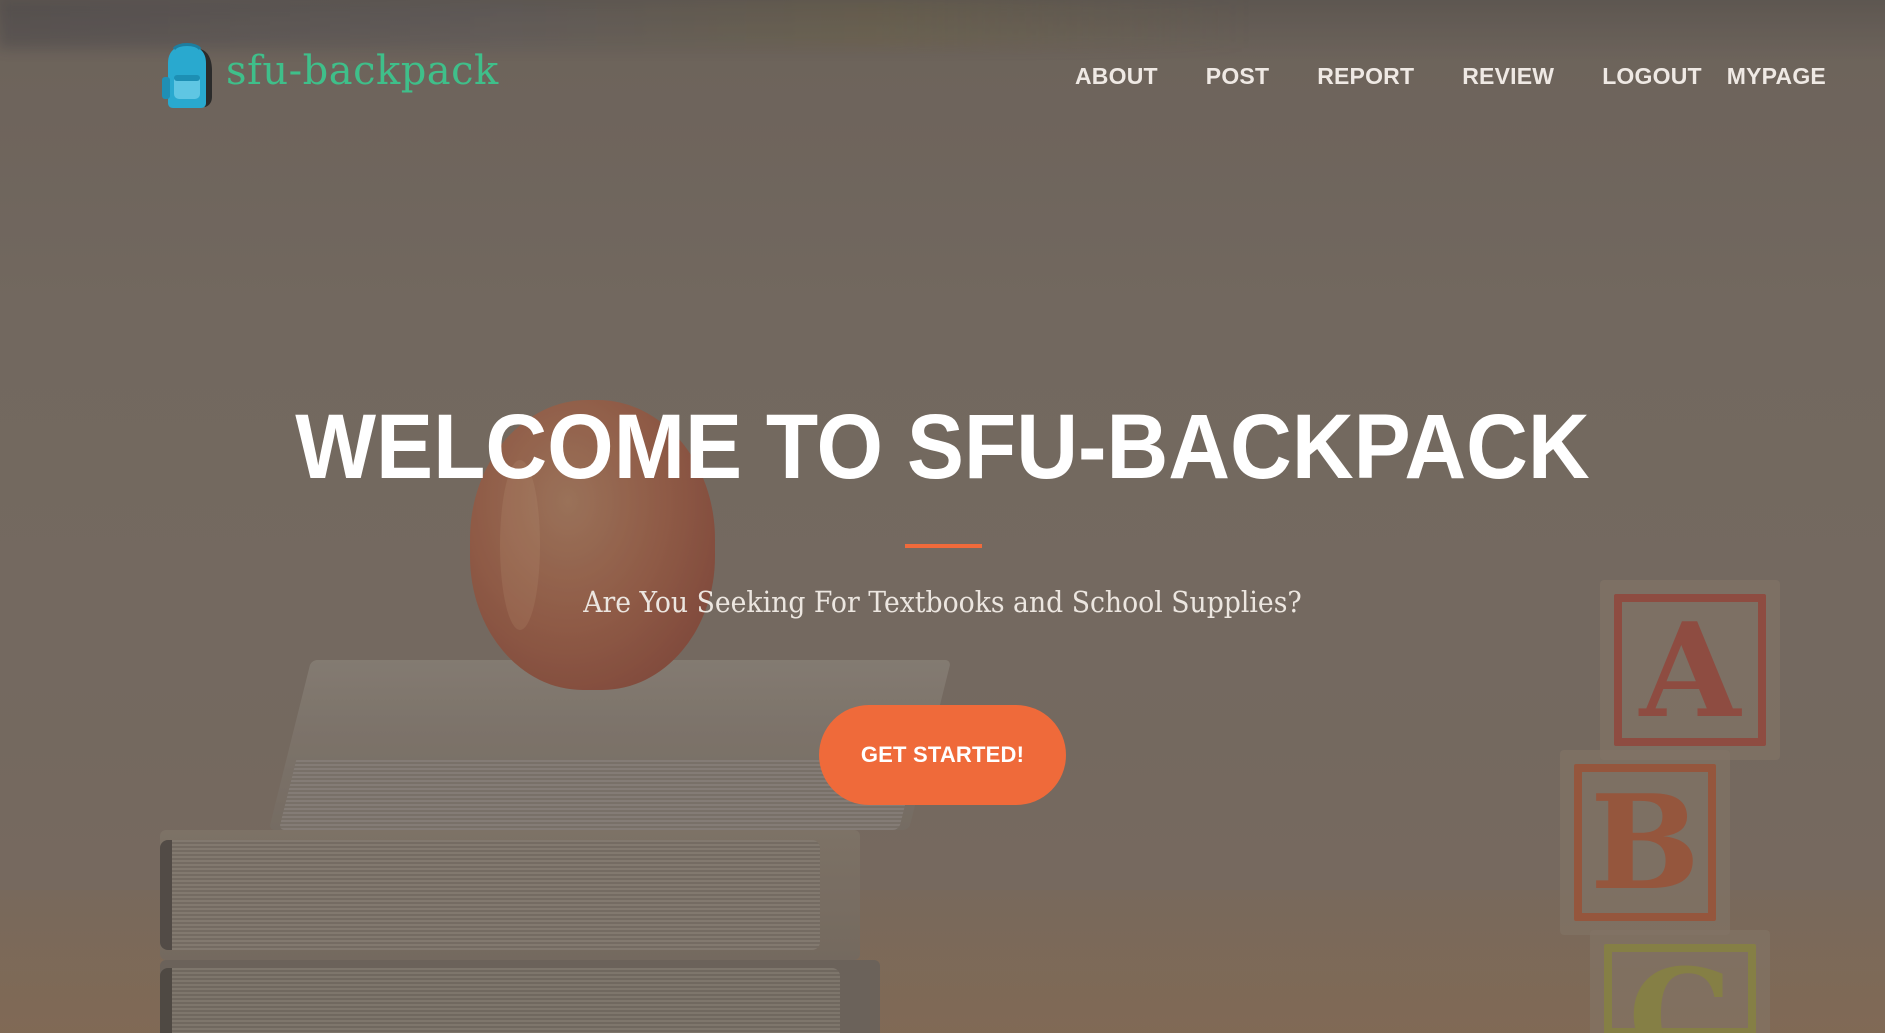 The width and height of the screenshot is (1885, 1033). Describe the element at coordinates (942, 447) in the screenshot. I see `hero-title: WELCOME TO SFU-BACKPACK` at that location.